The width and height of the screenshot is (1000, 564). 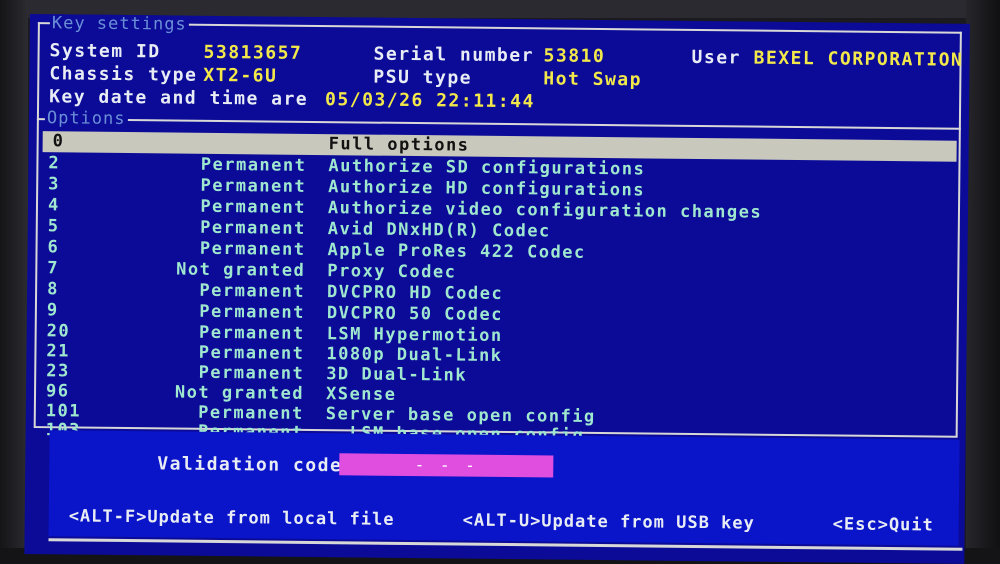 What do you see at coordinates (63, 411) in the screenshot?
I see `option-number: 101` at bounding box center [63, 411].